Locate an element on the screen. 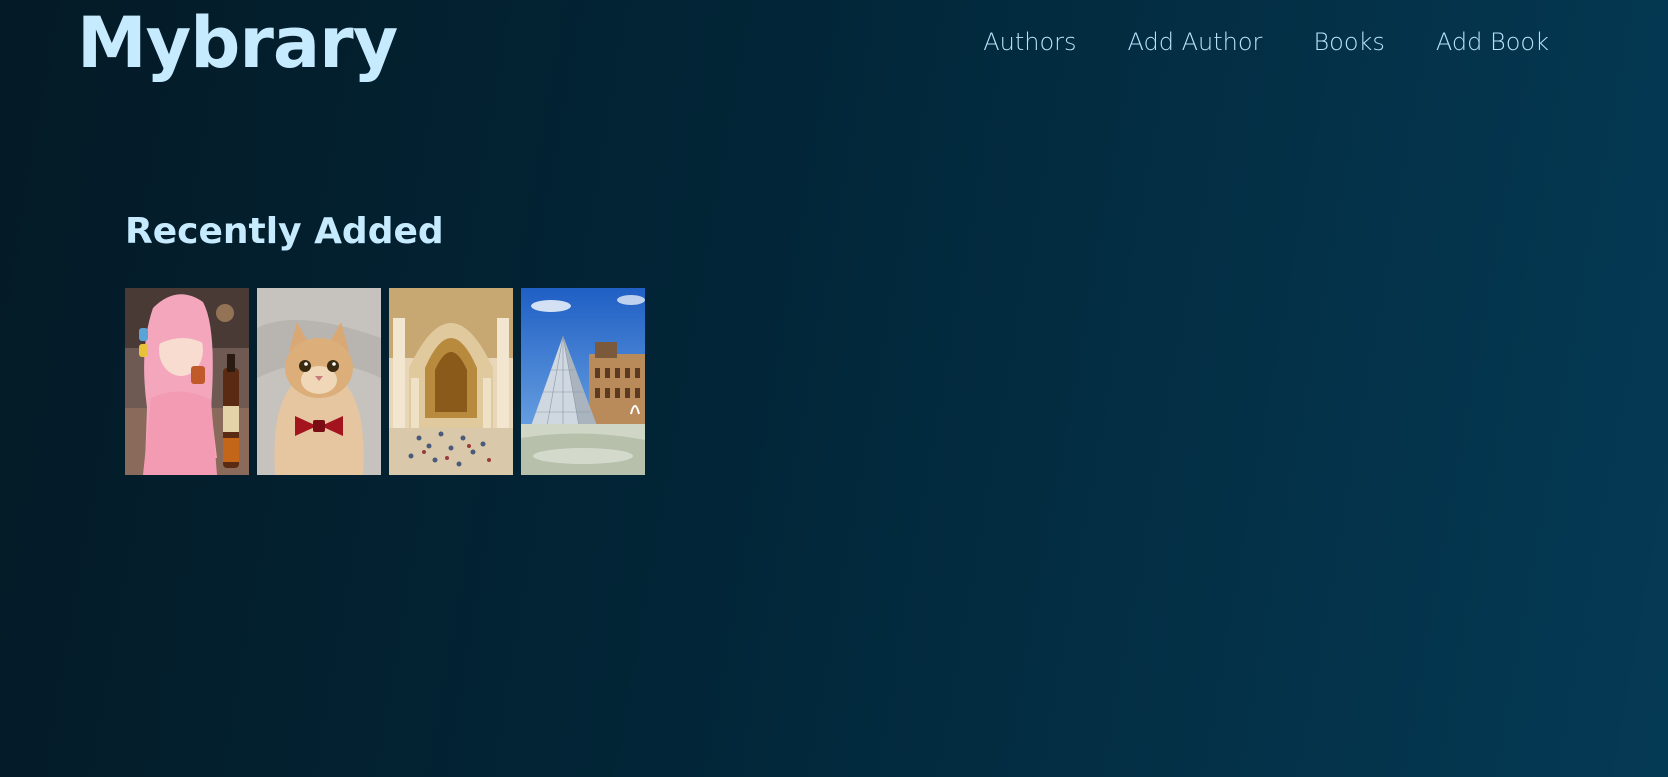 The image size is (1668, 777). museum-interior-cover-image is located at coordinates (451, 381).